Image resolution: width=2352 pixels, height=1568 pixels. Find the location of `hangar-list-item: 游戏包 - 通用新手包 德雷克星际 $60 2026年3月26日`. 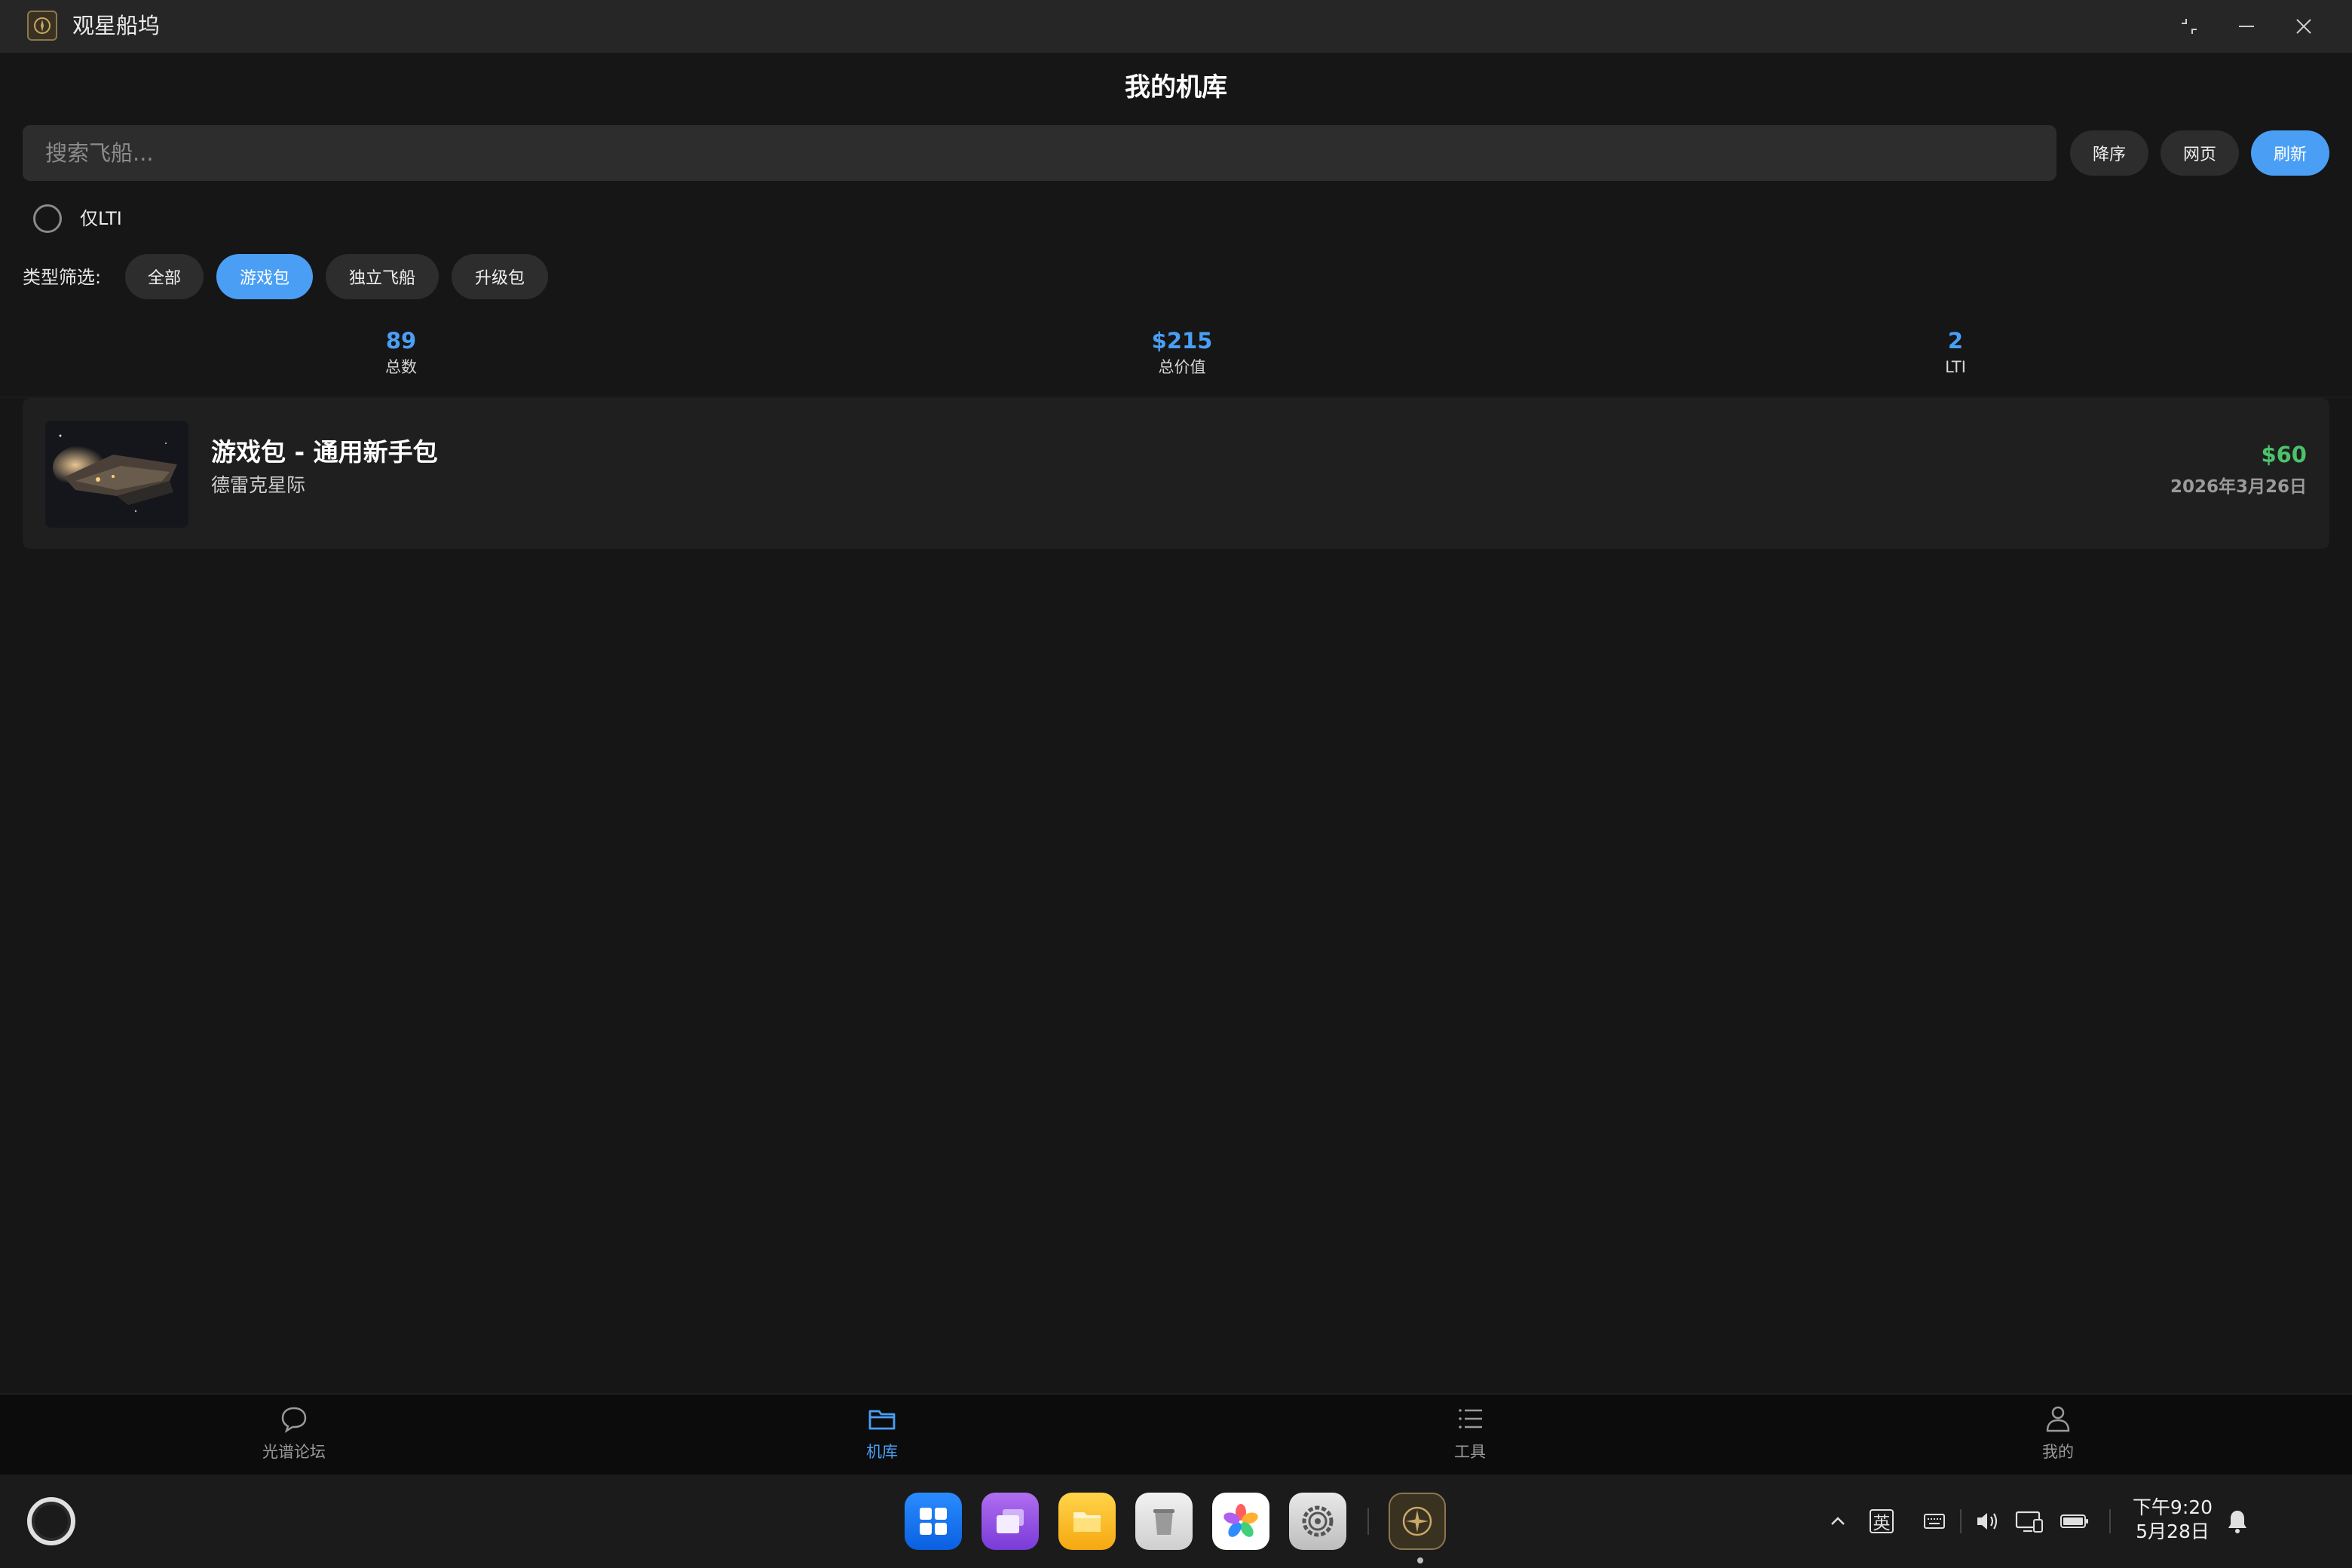

hangar-list-item: 游戏包 - 通用新手包 德雷克星际 $60 2026年3月26日 is located at coordinates (1176, 473).